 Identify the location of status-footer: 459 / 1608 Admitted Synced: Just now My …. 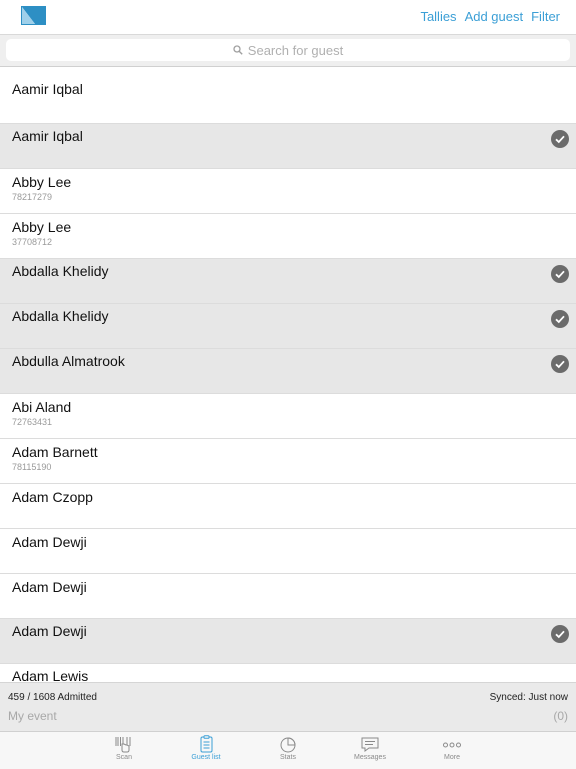
(288, 706).